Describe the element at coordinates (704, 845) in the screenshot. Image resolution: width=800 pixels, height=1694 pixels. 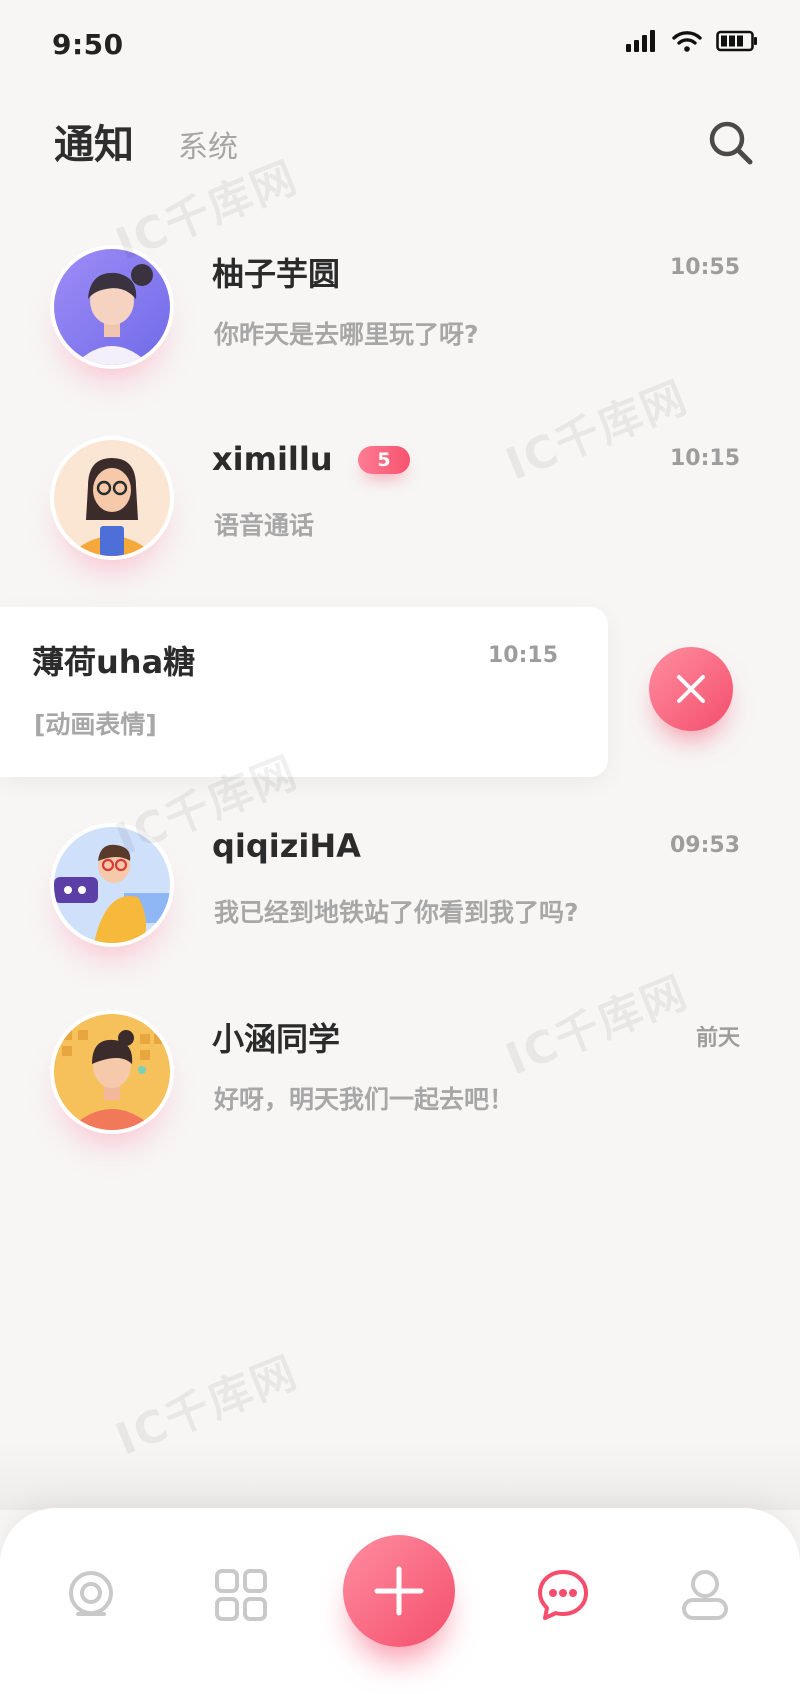
I see `message-time: 09:53` at that location.